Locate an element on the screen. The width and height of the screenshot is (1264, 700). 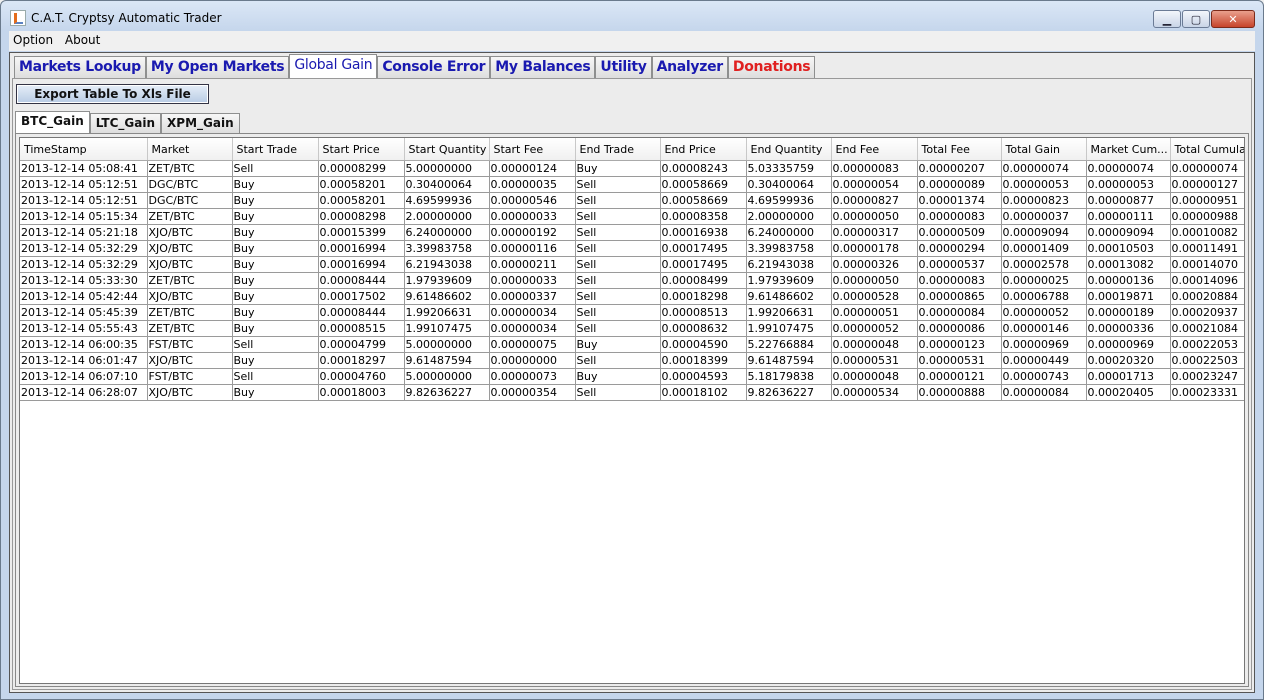
column-header: Start Trade is located at coordinates (275, 149).